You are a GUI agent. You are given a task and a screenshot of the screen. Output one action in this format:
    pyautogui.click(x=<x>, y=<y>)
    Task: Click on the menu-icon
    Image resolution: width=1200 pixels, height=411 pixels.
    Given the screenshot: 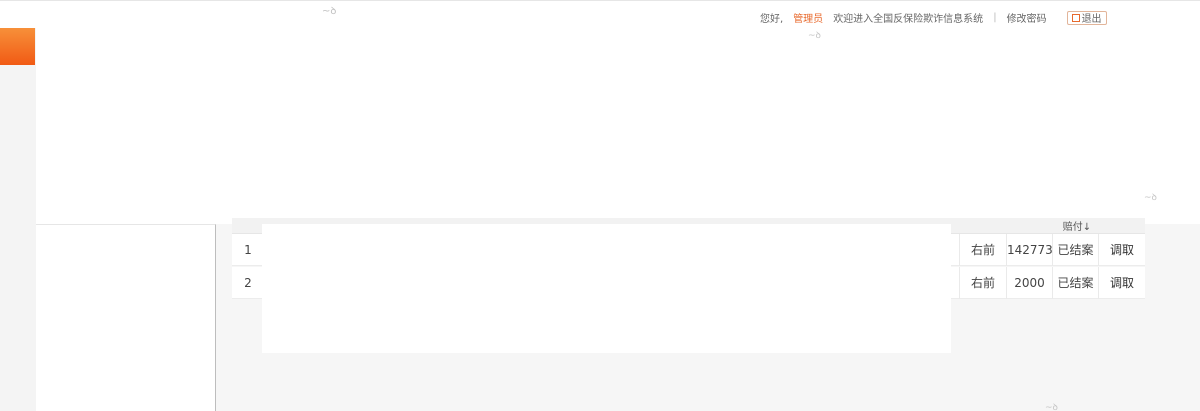 What is the action you would take?
    pyautogui.click(x=17, y=46)
    